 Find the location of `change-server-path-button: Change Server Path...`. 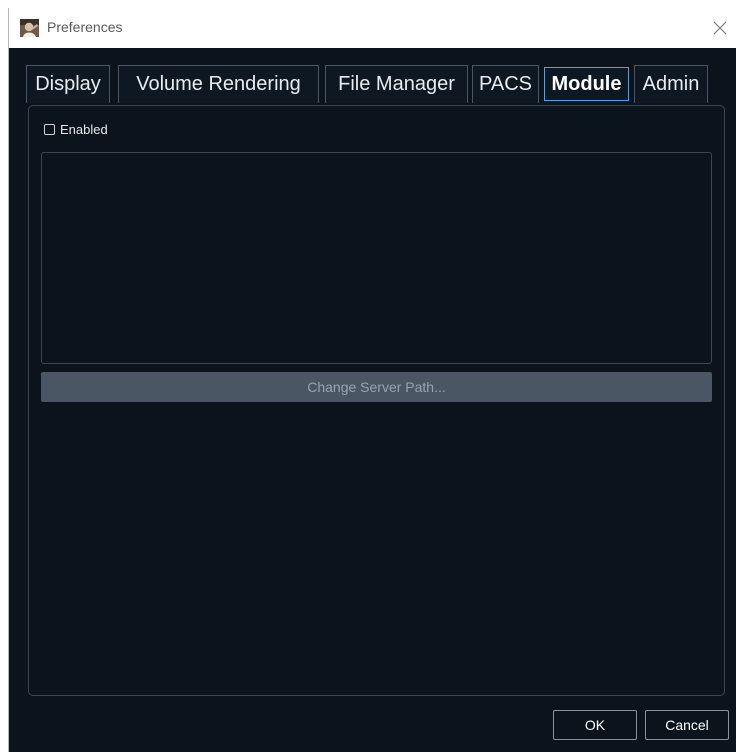

change-server-path-button: Change Server Path... is located at coordinates (376, 387).